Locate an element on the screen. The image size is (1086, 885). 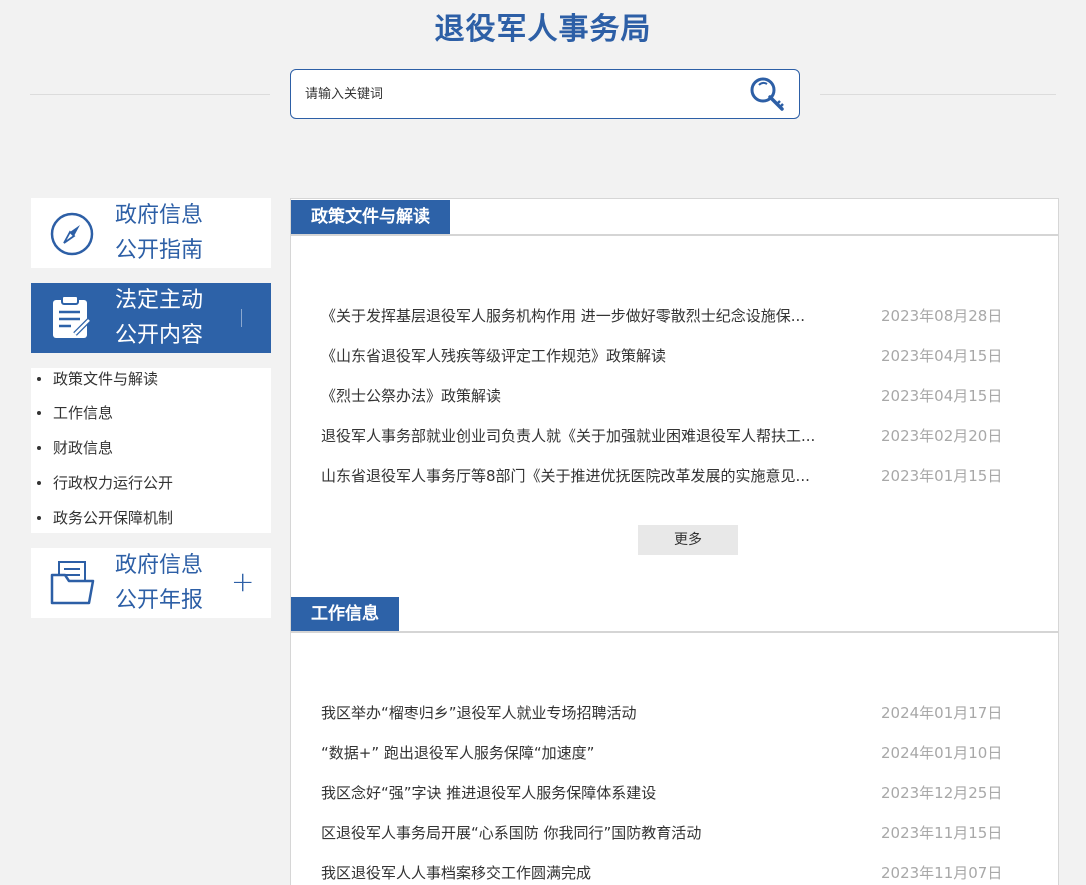
header-divider-left is located at coordinates (150, 94).